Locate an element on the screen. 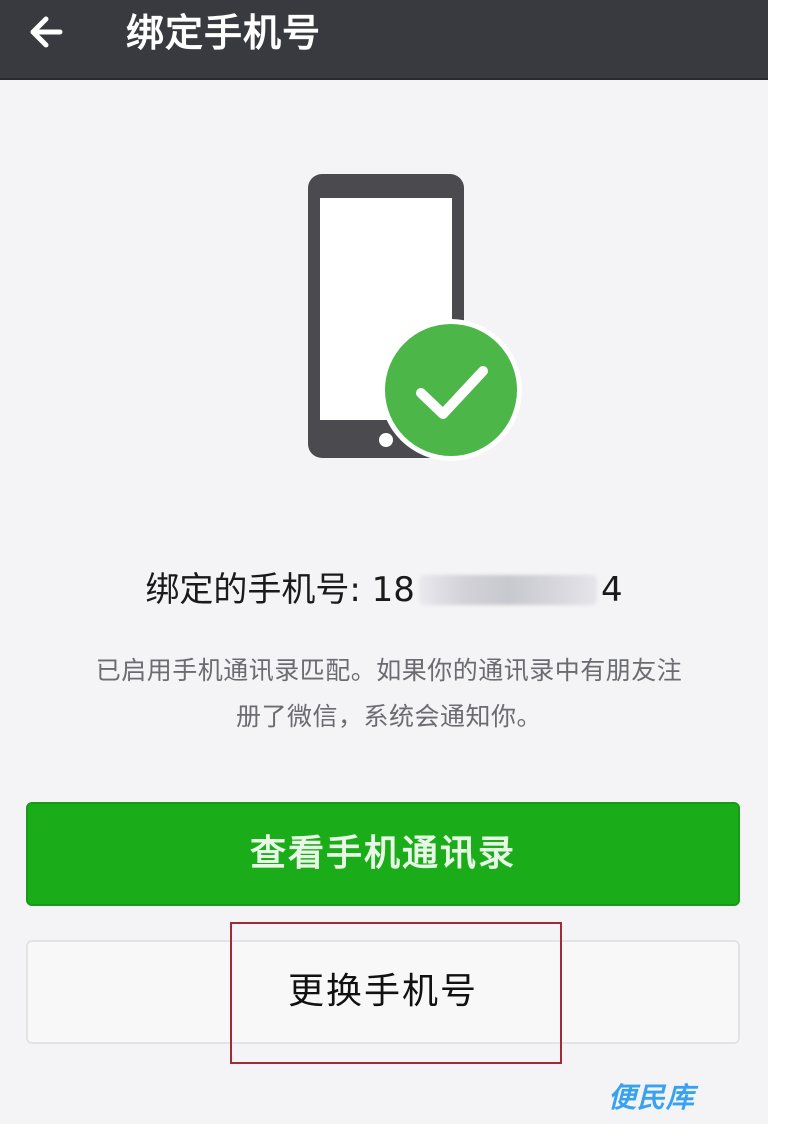 The image size is (790, 1124). phone-prefix: 18 is located at coordinates (393, 590).